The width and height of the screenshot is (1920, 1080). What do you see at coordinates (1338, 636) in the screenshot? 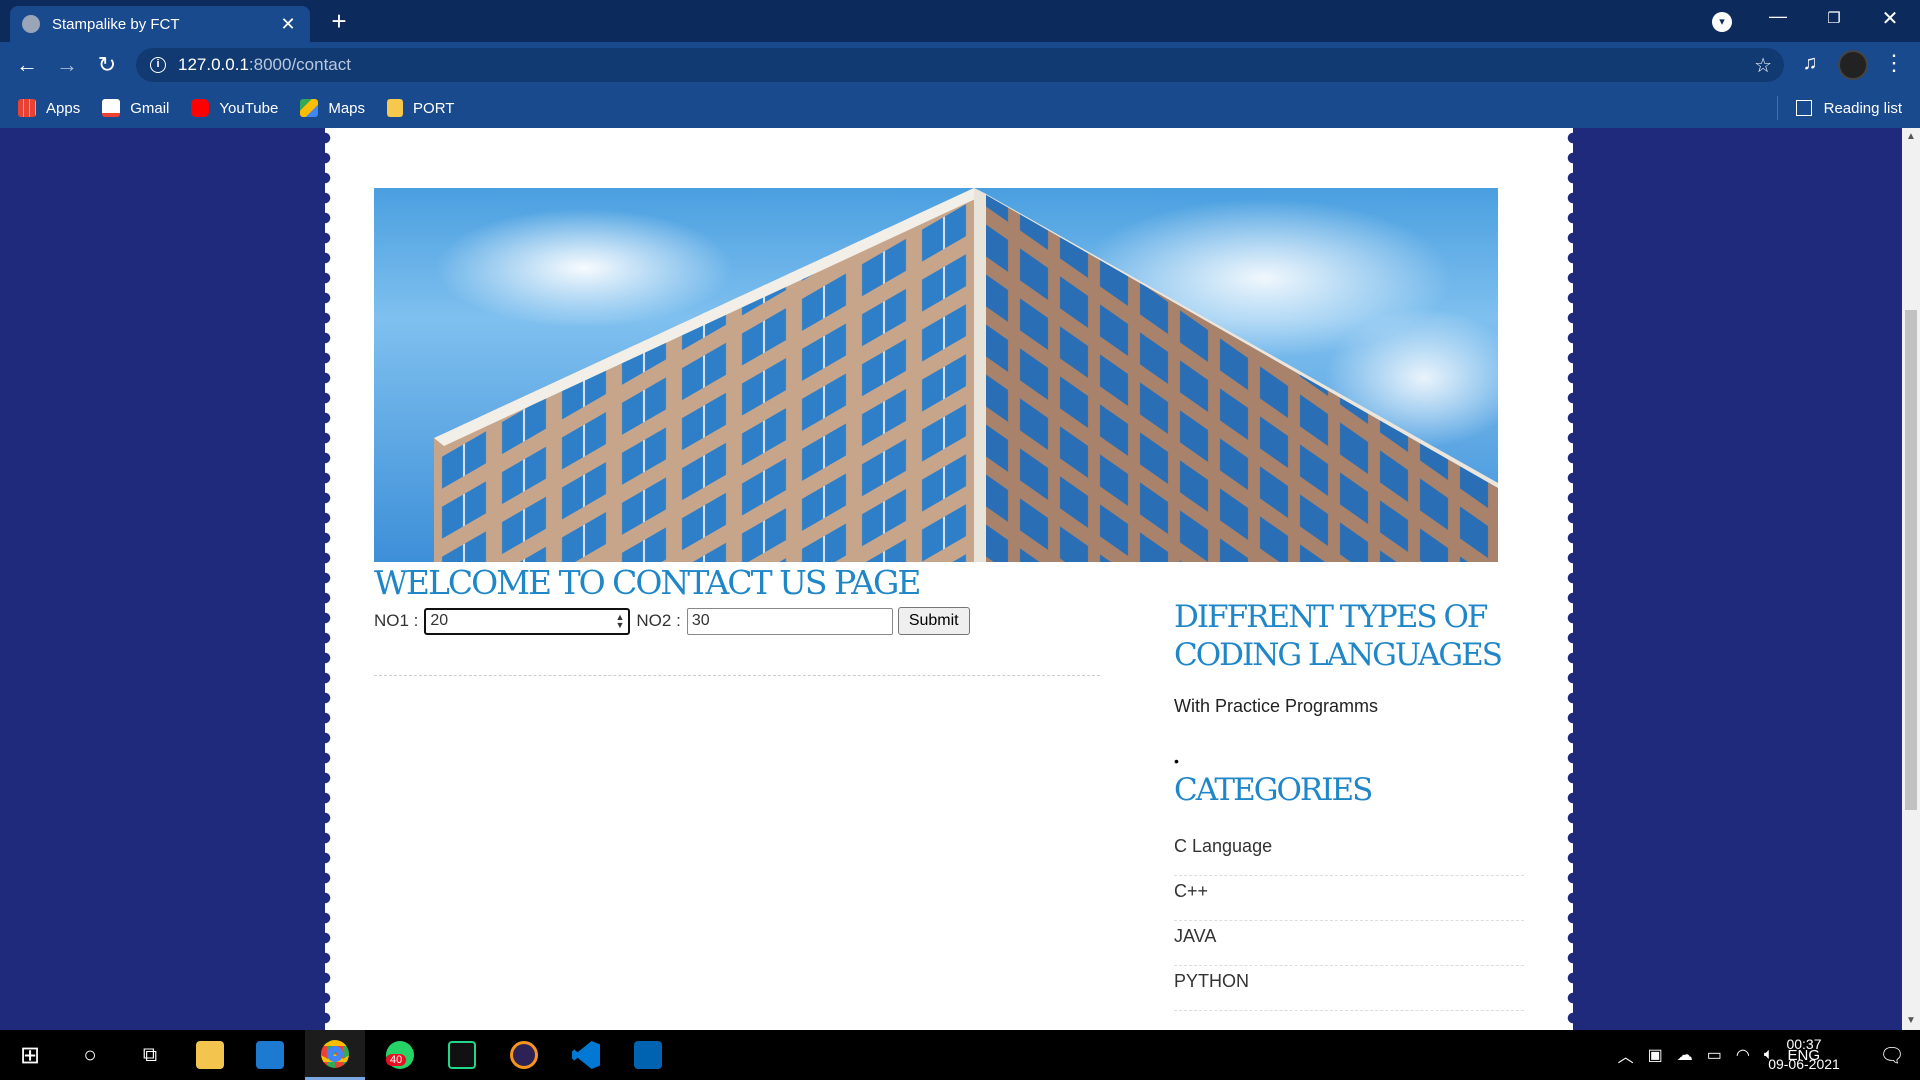
I see `sidebar-title: DIFFRENT TYPES OF CODING LANGUAGES` at bounding box center [1338, 636].